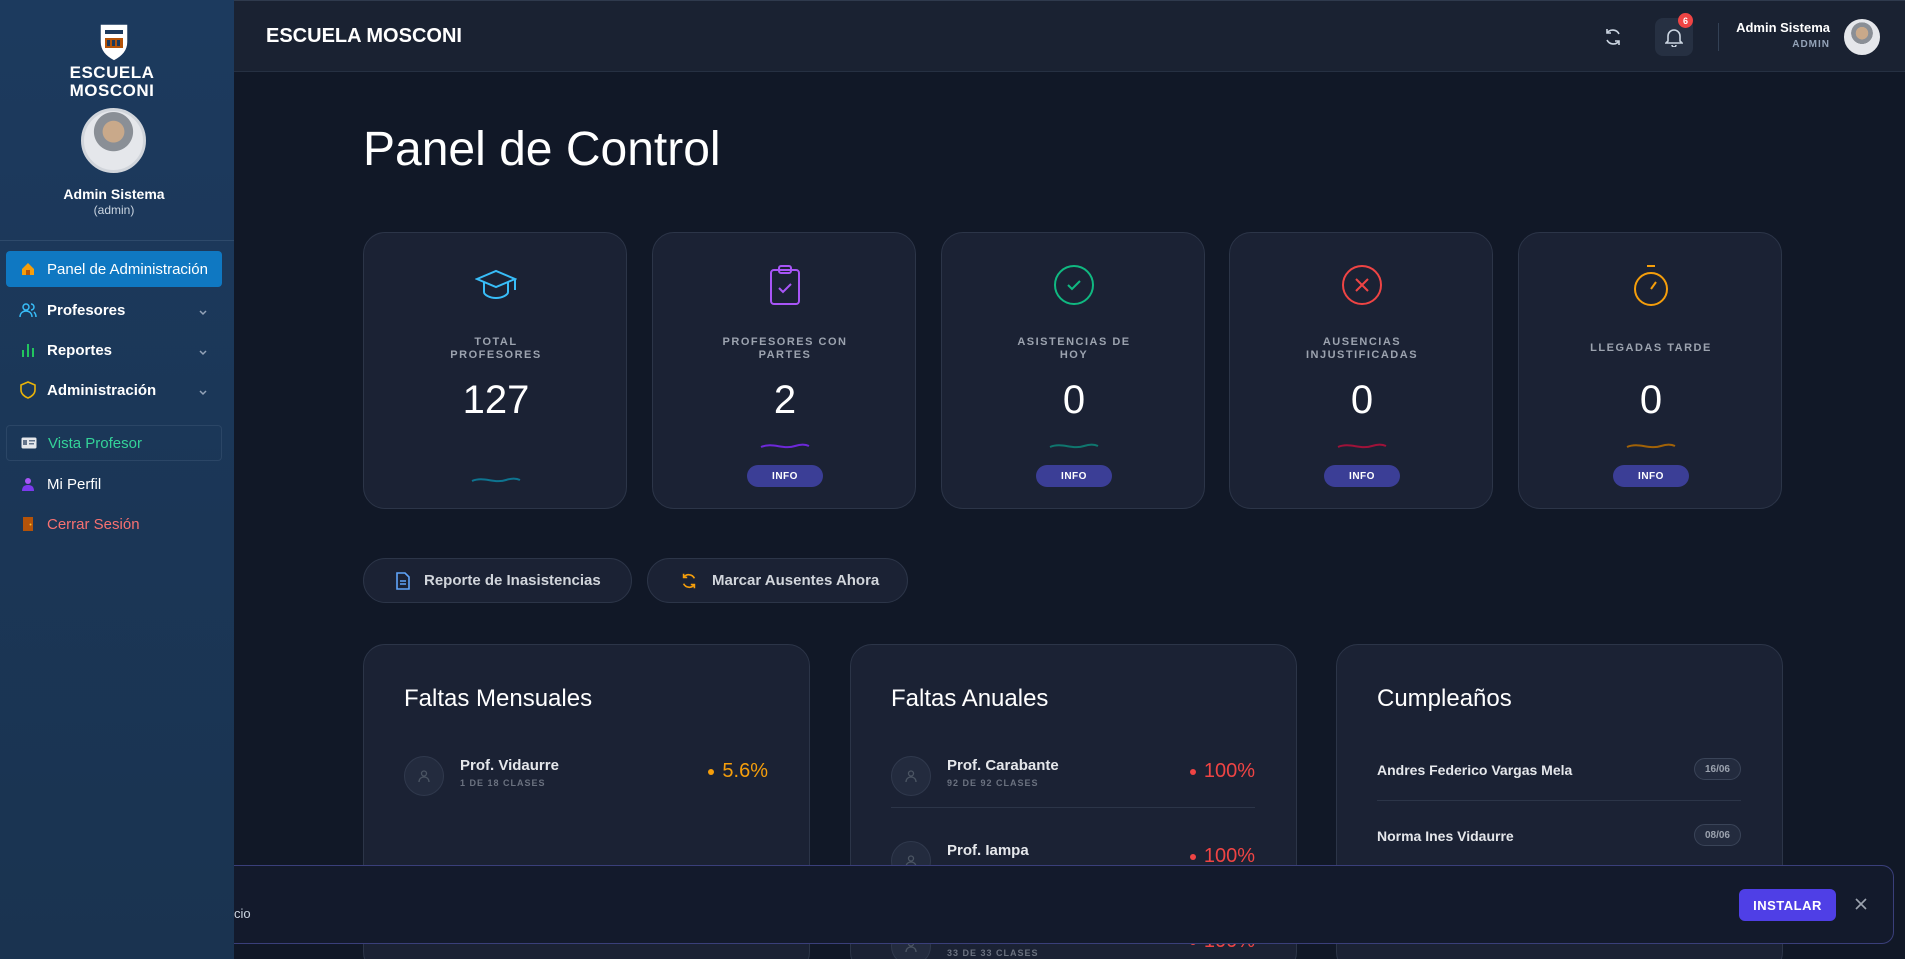  I want to click on list-item: Prof. Vidaurre 1 DE 18 CLASES 5.6%, so click(586, 777).